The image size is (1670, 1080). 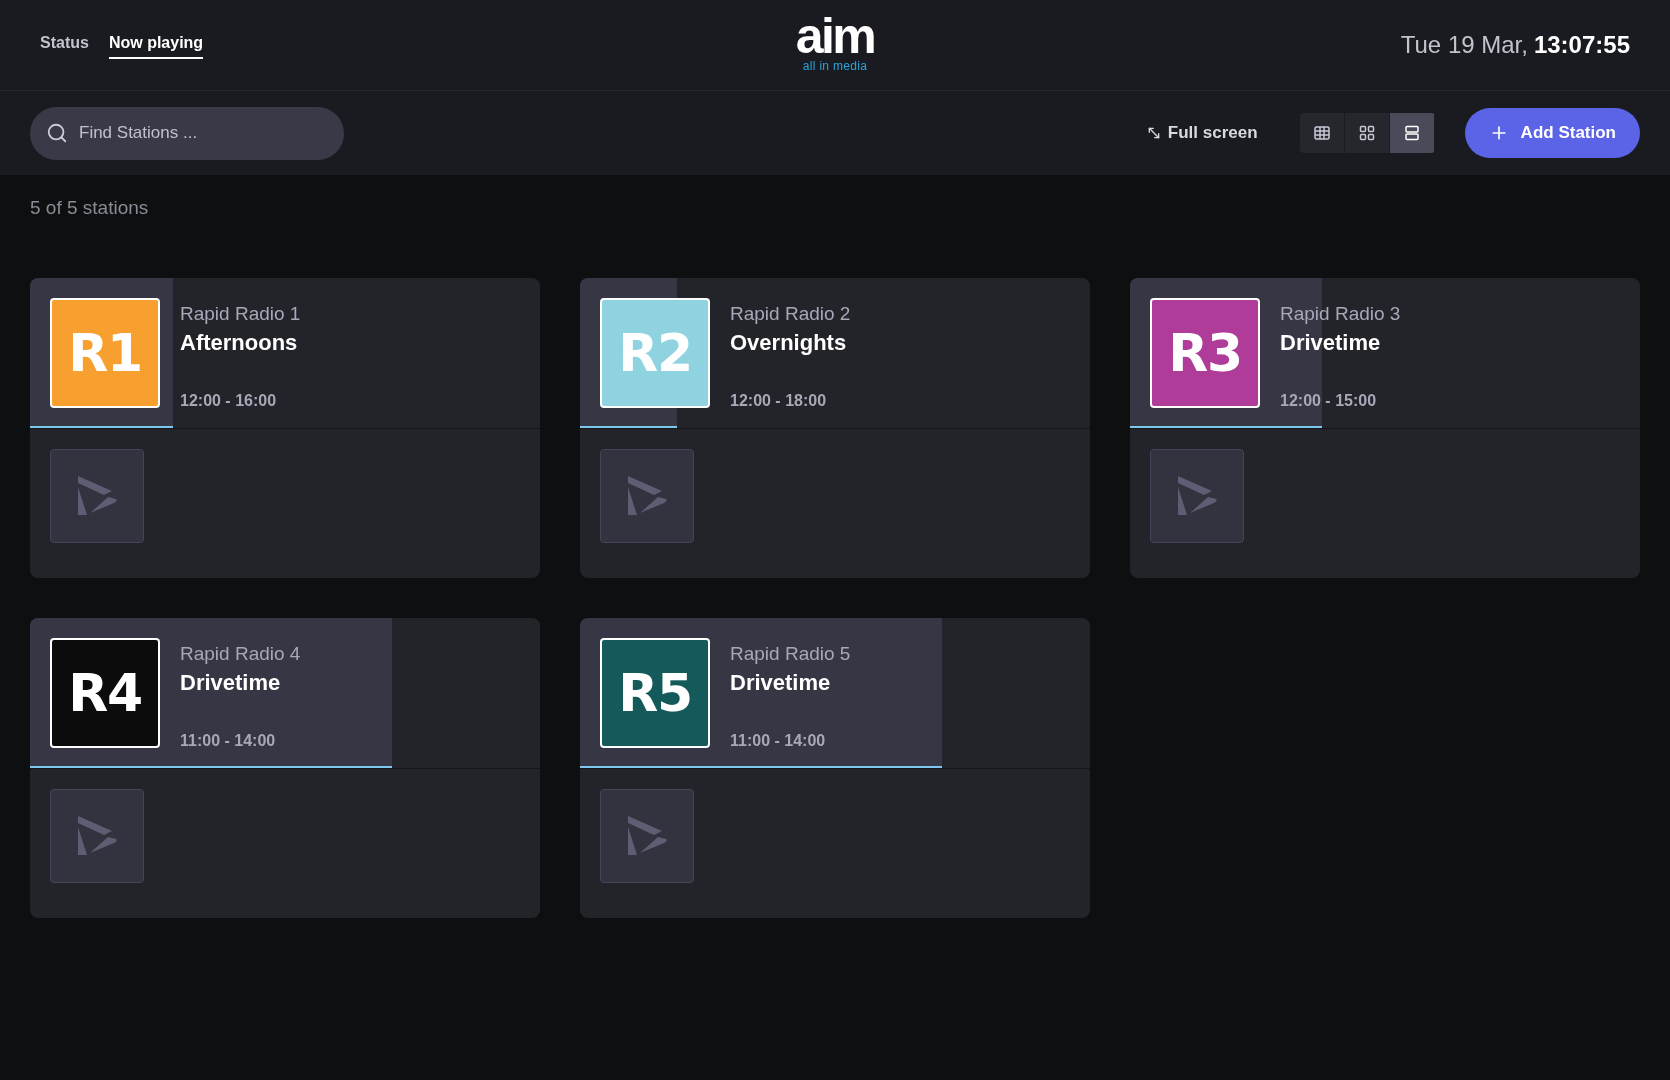 I want to click on station-logo: R4, so click(x=105, y=692).